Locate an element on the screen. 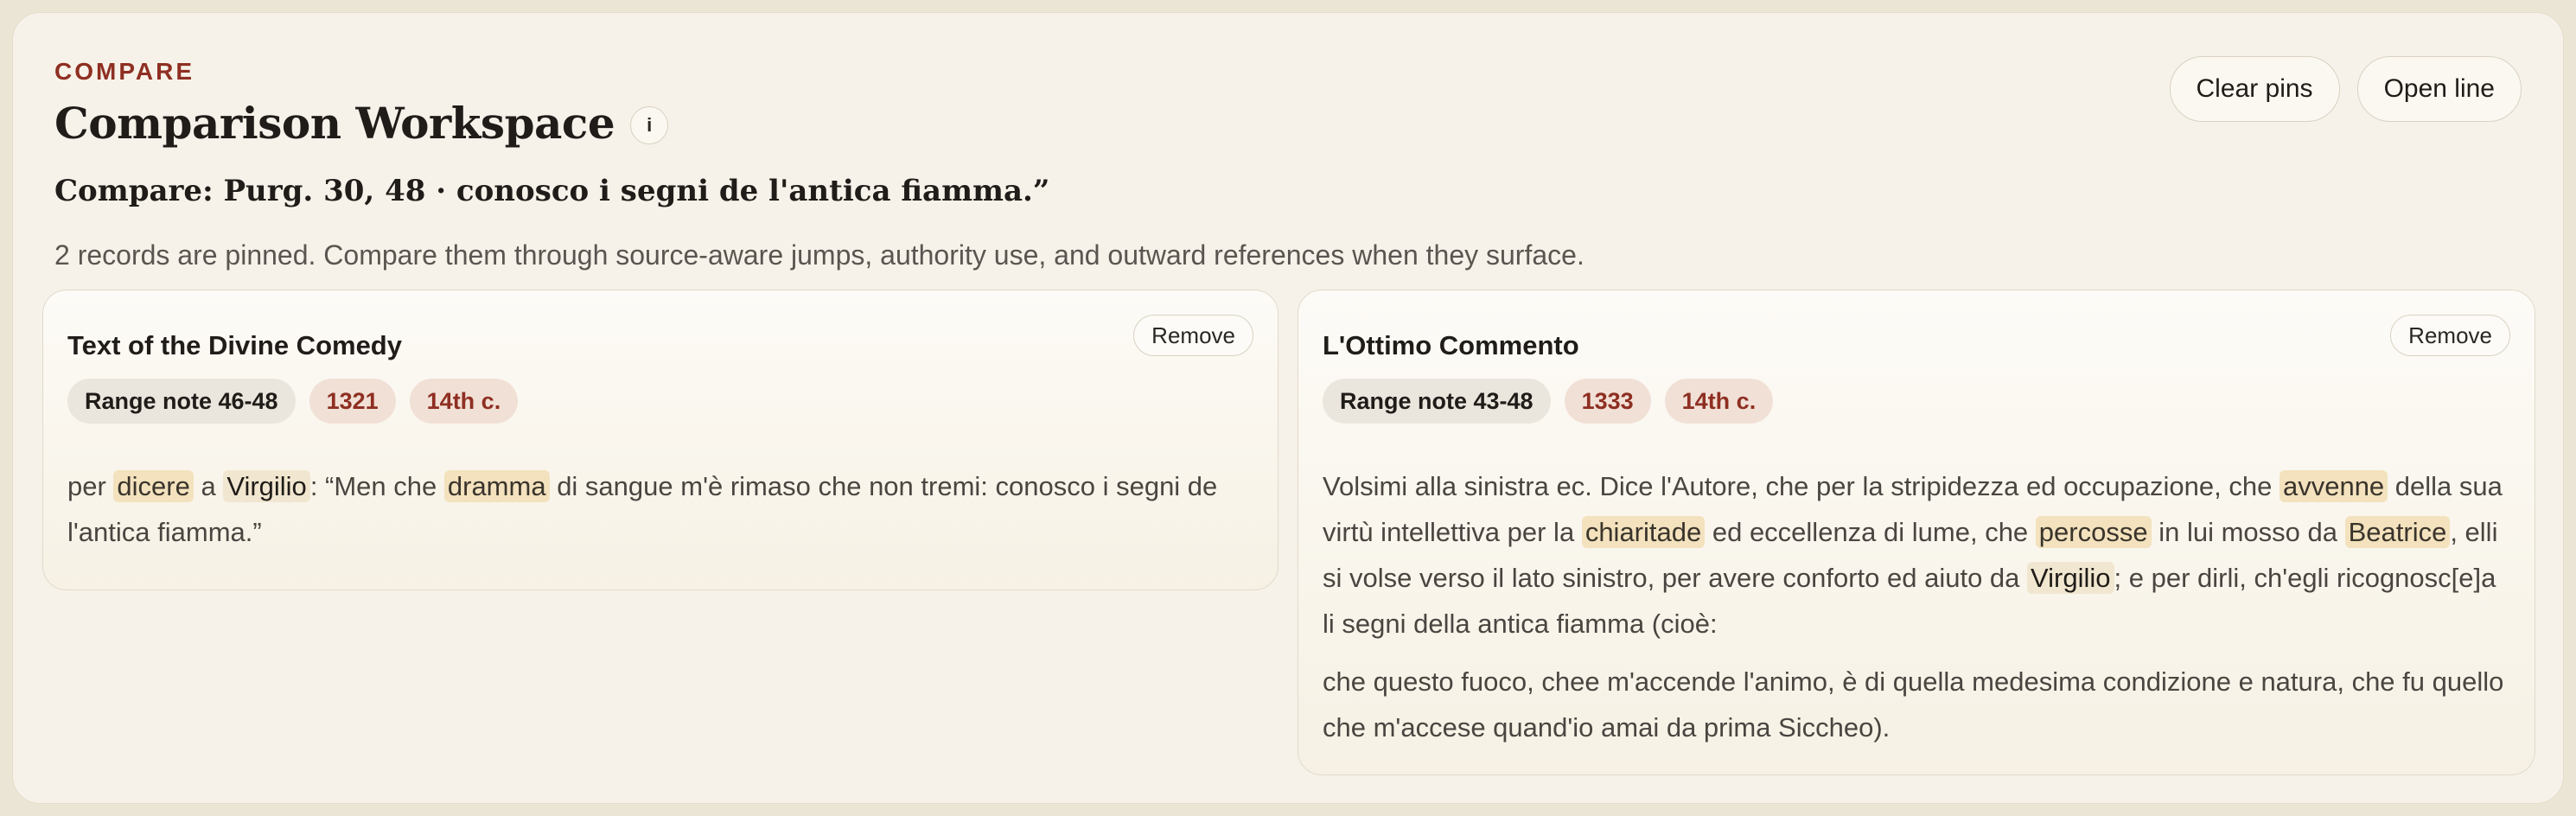  text-segment: per is located at coordinates (90, 486).